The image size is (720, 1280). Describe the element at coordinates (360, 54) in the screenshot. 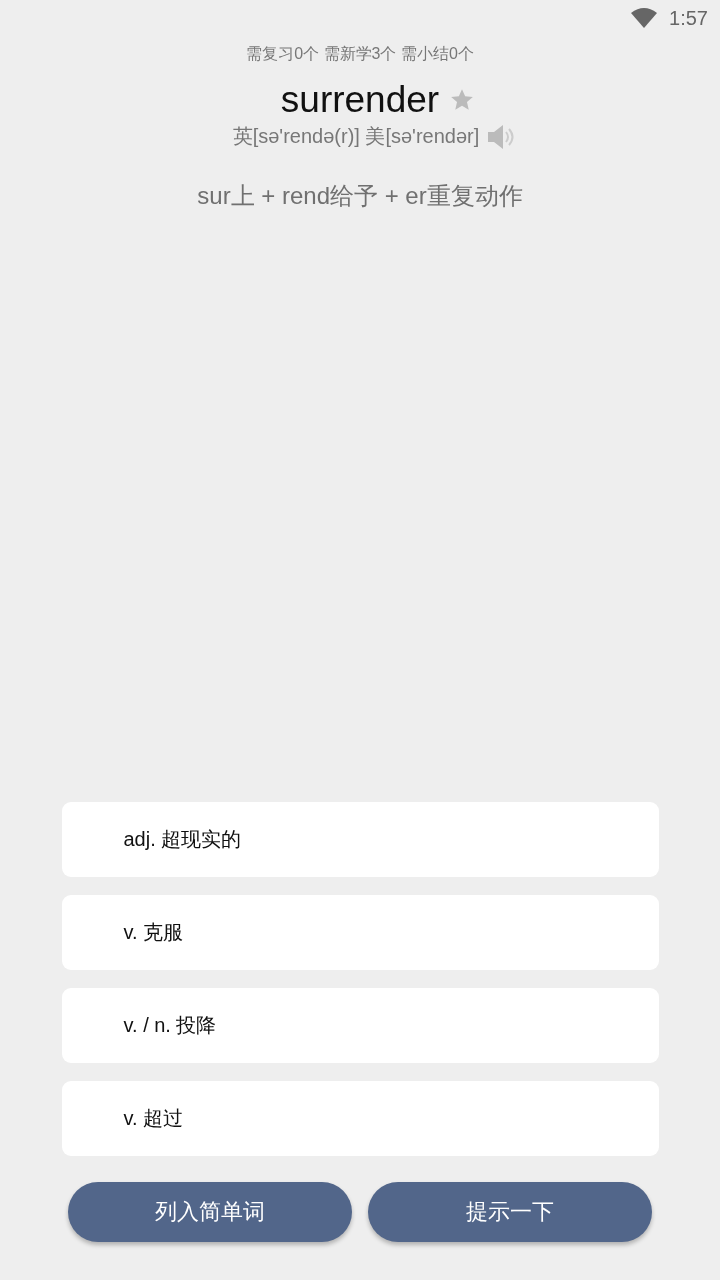

I see `progress-text: 需复习0个 需新学3个 需小结0个` at that location.